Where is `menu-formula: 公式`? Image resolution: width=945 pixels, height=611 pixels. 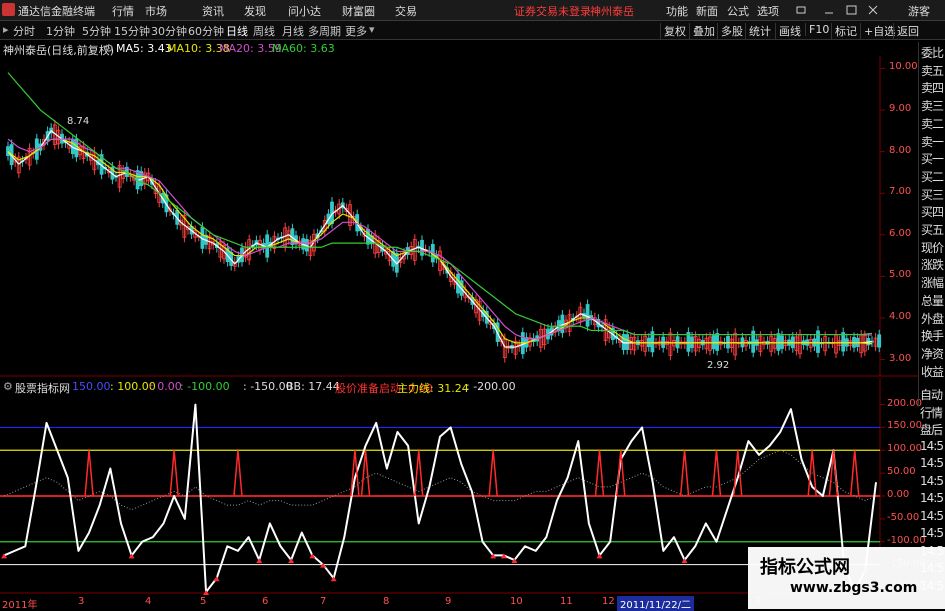 menu-formula: 公式 is located at coordinates (738, 11).